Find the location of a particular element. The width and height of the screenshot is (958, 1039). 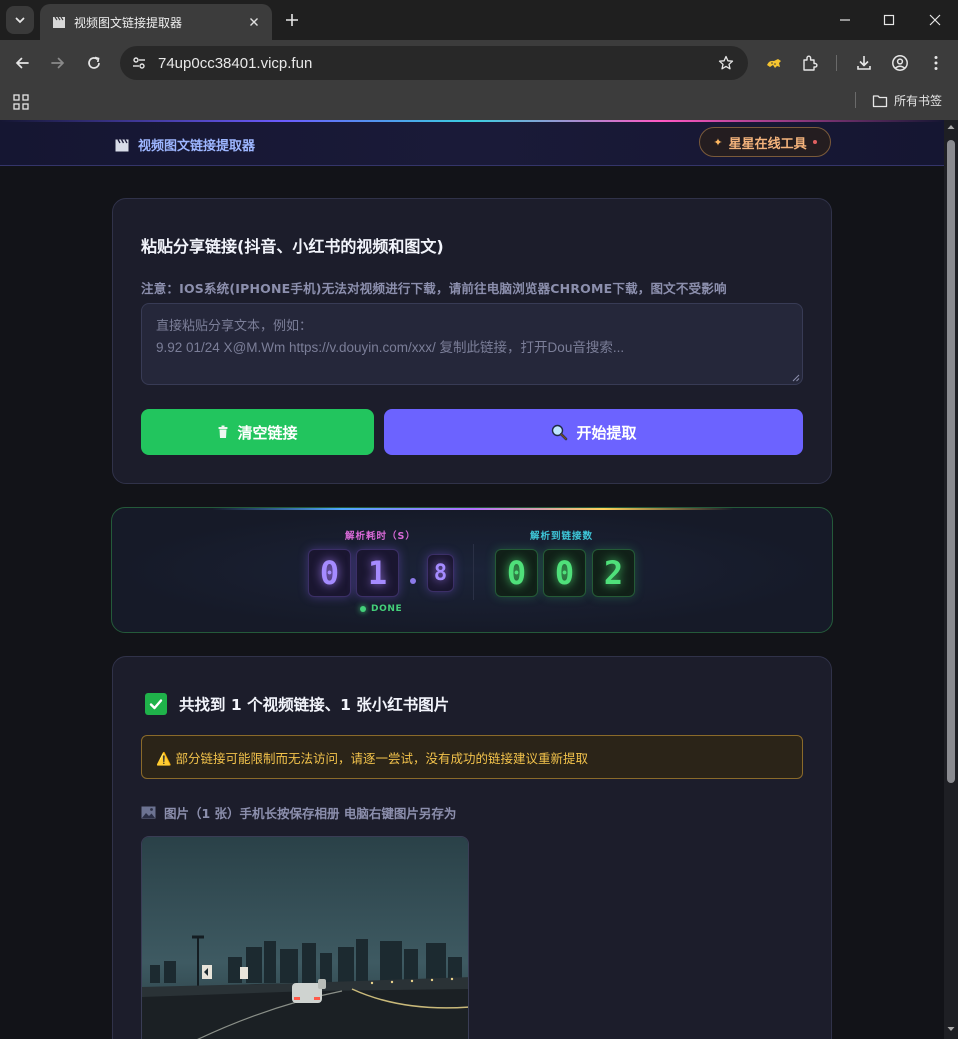

decimal-point is located at coordinates (413, 581).